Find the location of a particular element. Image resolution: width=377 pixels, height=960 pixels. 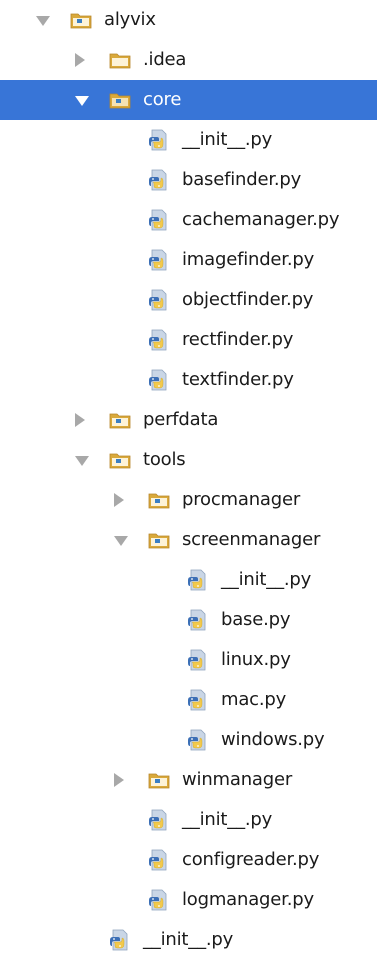

tree-item-label: cachemanager.py is located at coordinates (261, 219).